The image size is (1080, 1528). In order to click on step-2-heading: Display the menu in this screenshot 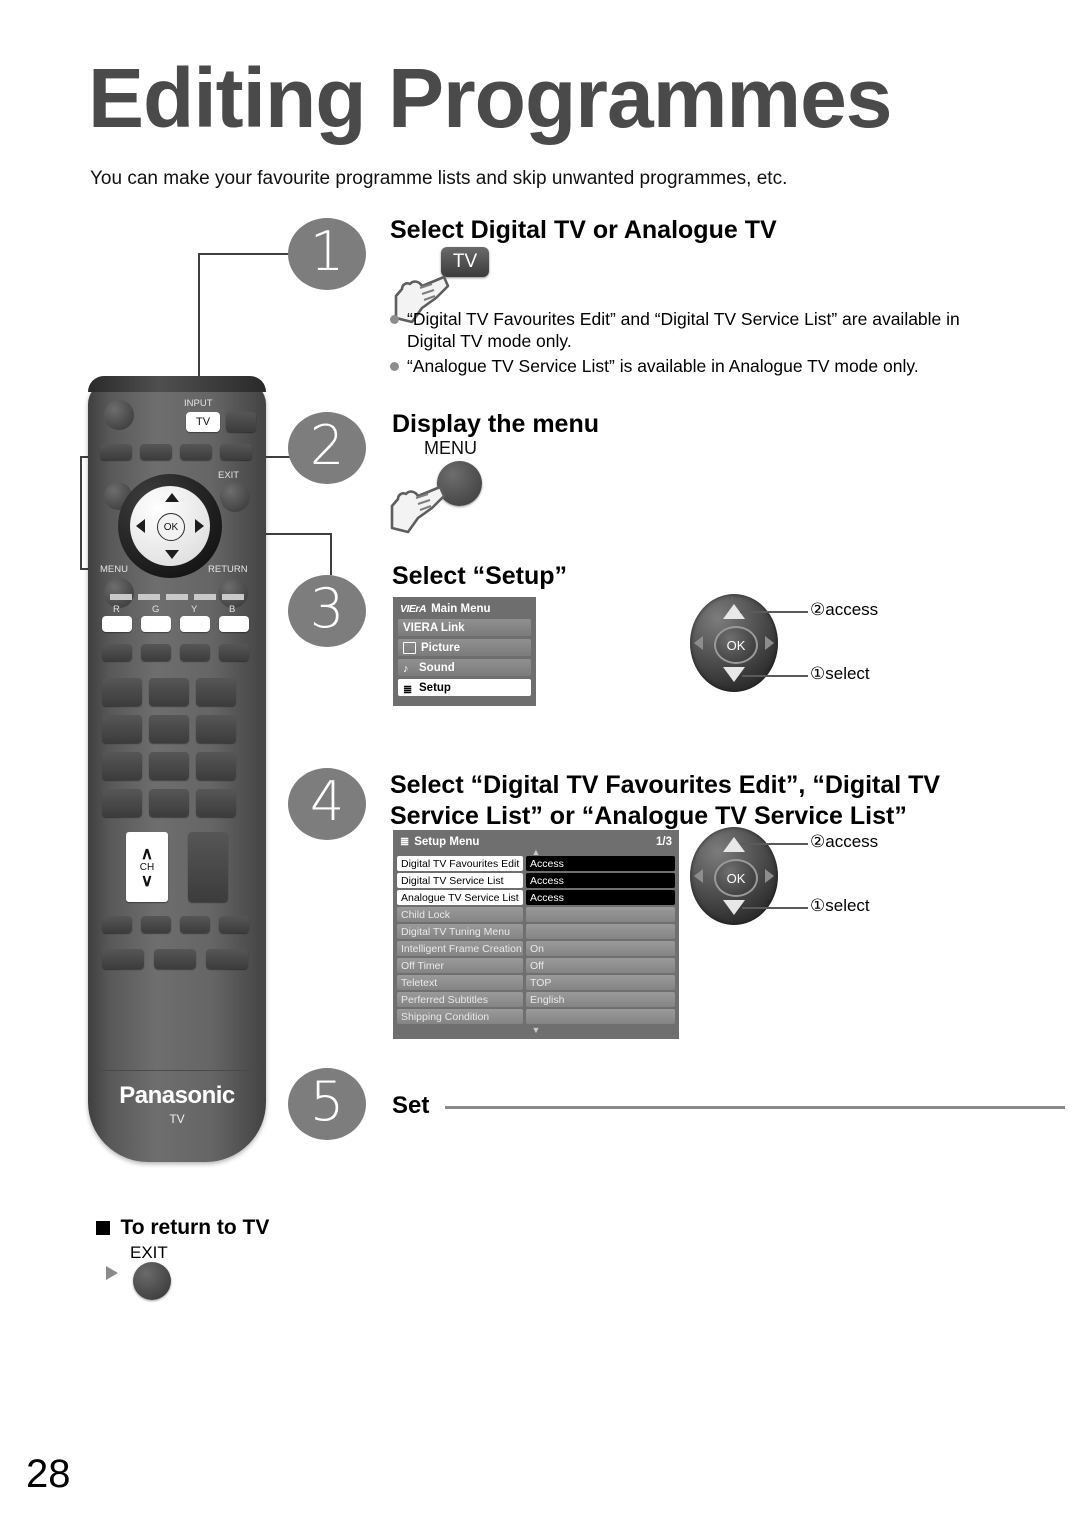, I will do `click(495, 424)`.